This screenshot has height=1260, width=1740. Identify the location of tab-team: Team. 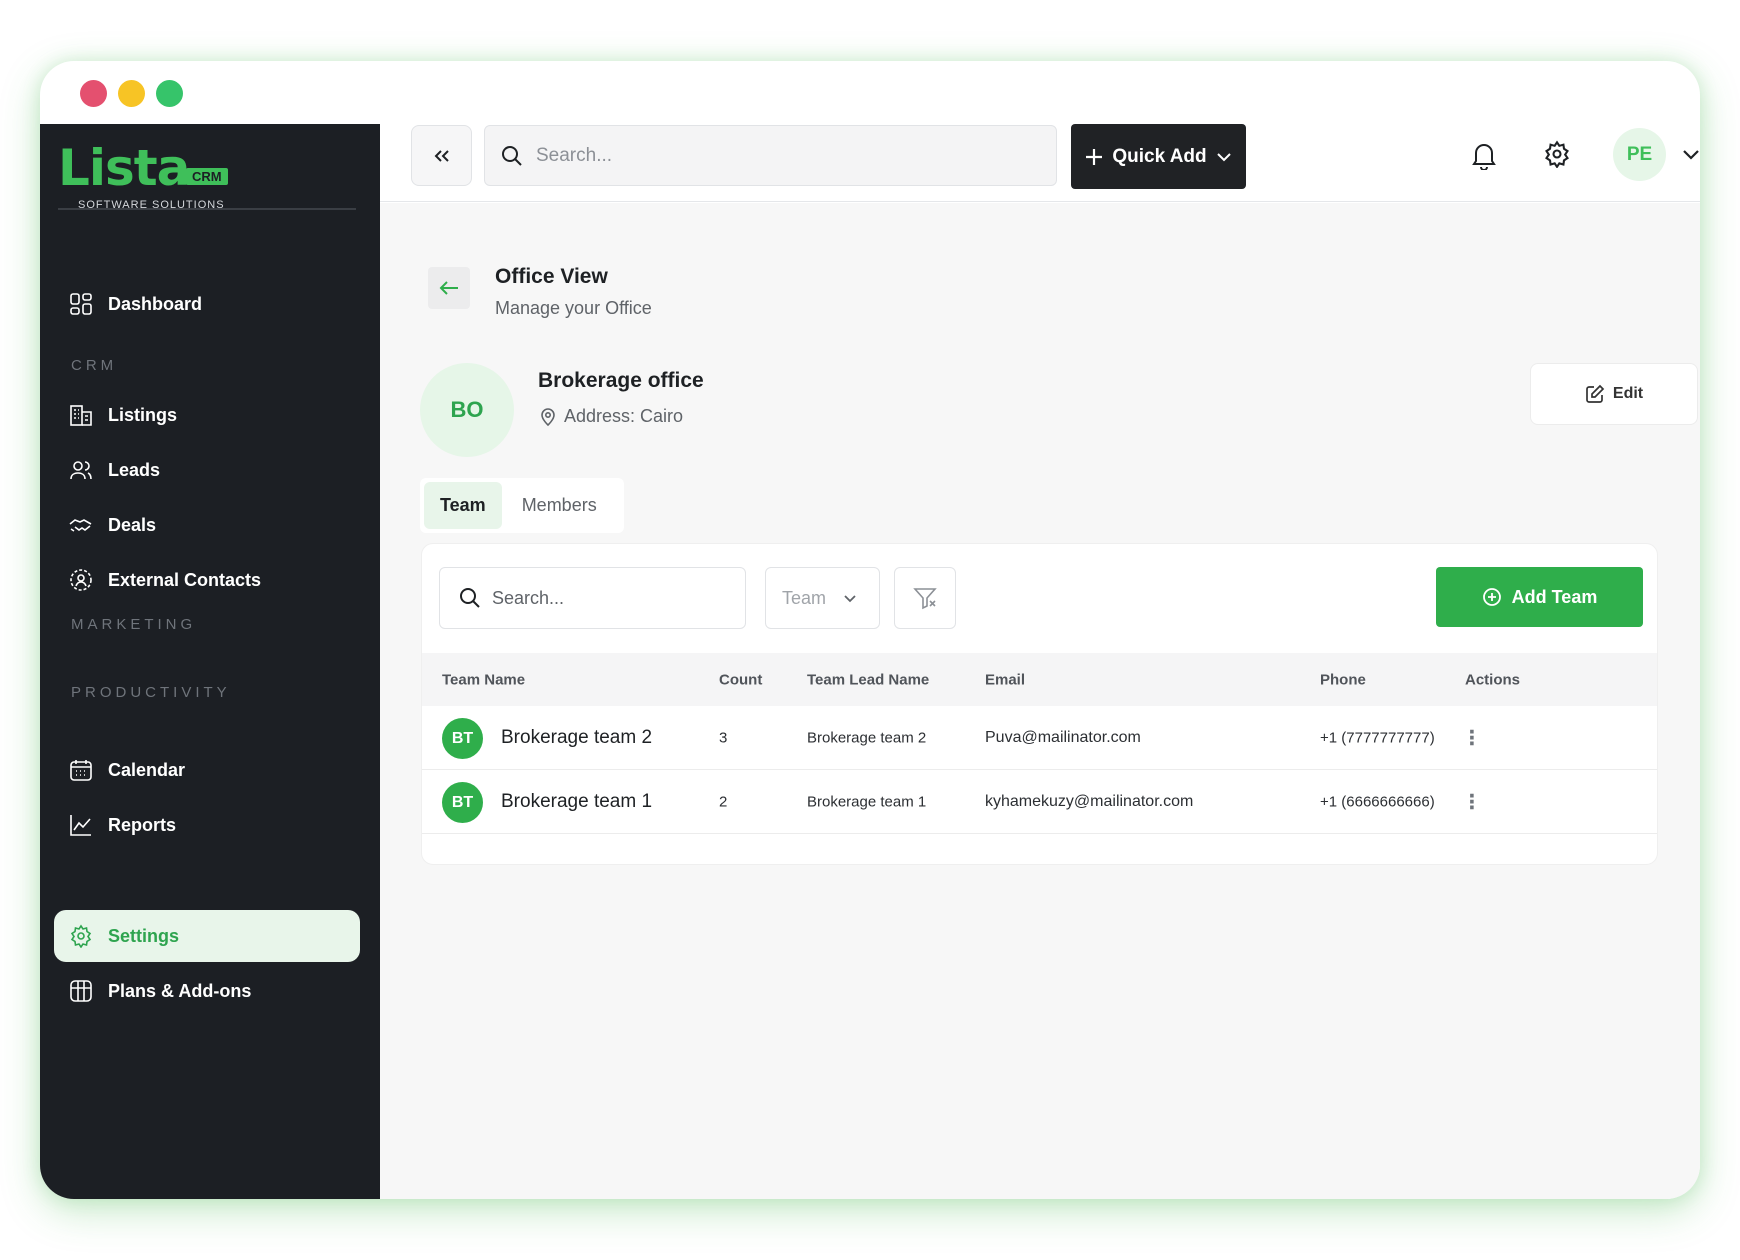
(463, 505).